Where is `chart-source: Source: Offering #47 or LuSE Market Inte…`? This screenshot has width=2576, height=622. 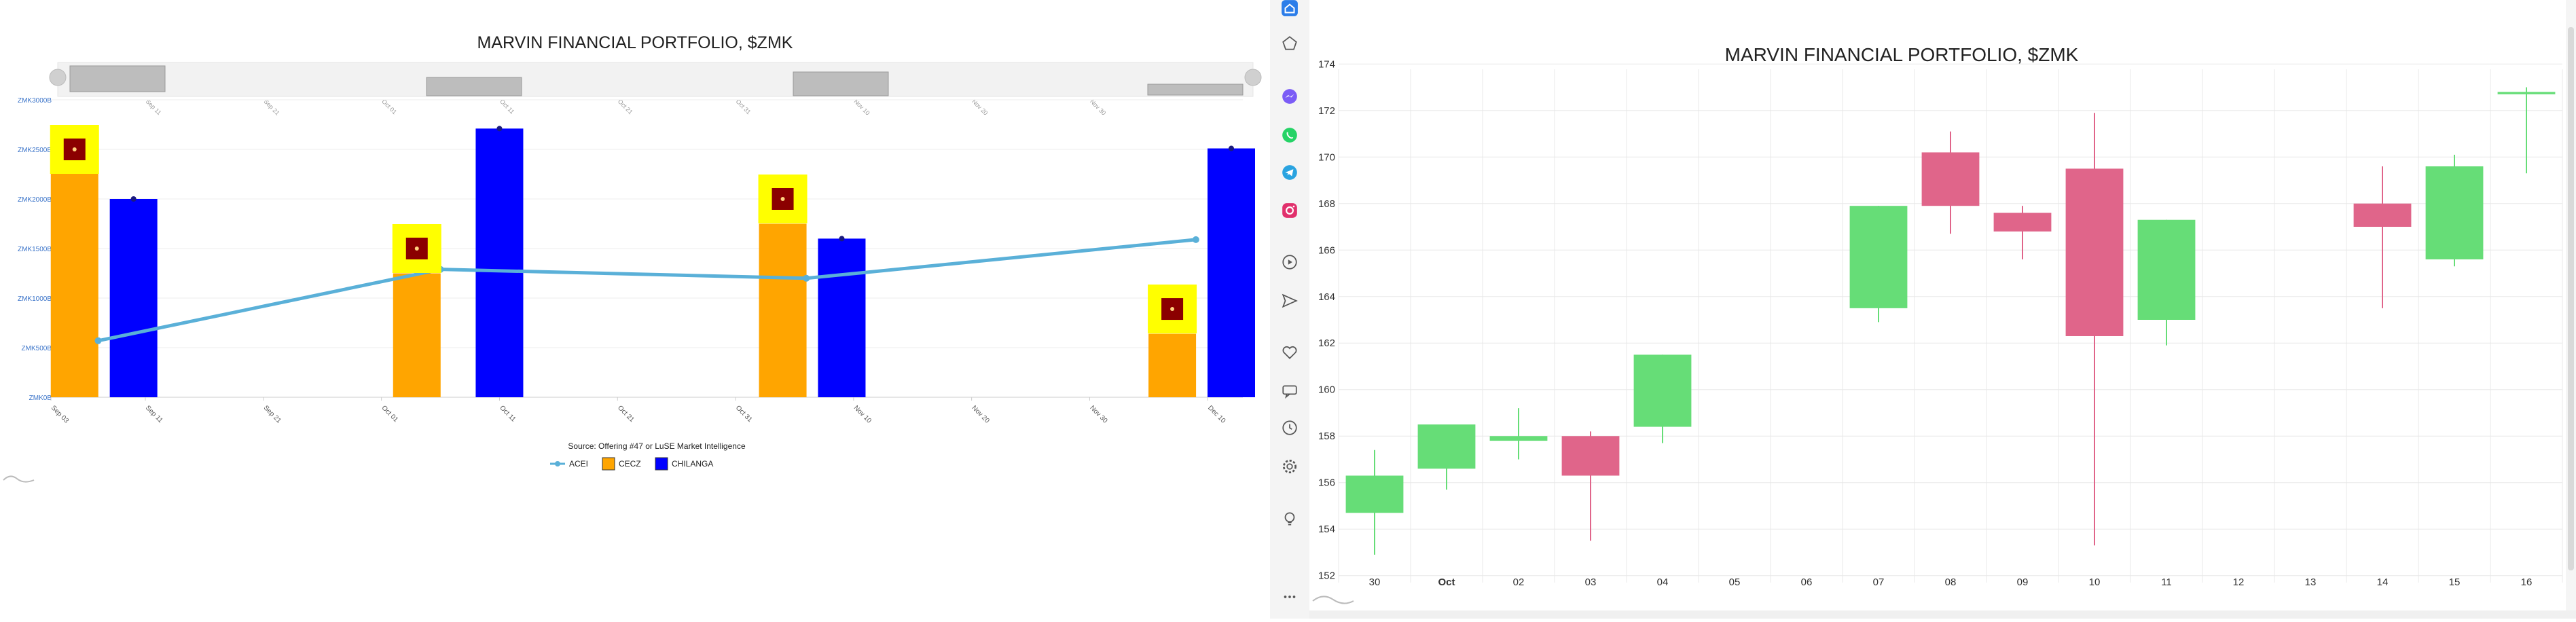 chart-source: Source: Offering #47 or LuSE Market Inte… is located at coordinates (657, 446).